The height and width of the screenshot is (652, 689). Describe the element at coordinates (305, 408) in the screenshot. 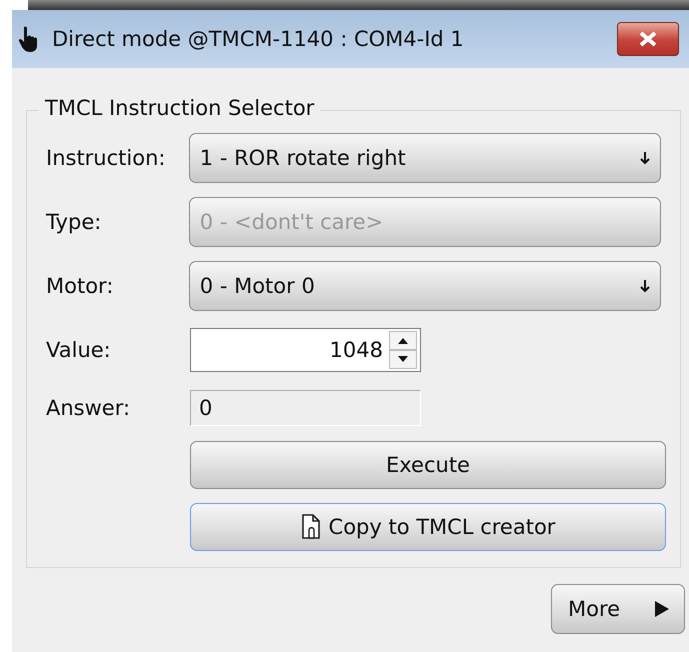

I see `answer-field: 0` at that location.